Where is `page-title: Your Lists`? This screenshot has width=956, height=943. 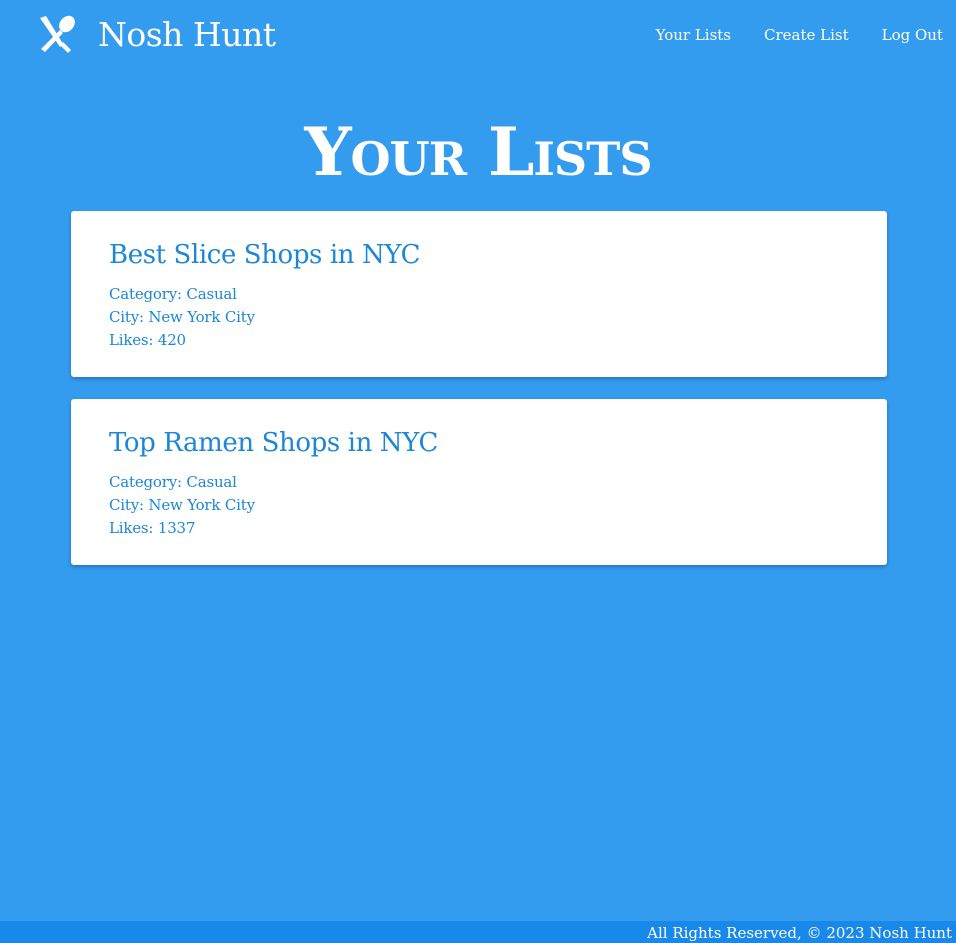 page-title: Your Lists is located at coordinates (478, 152).